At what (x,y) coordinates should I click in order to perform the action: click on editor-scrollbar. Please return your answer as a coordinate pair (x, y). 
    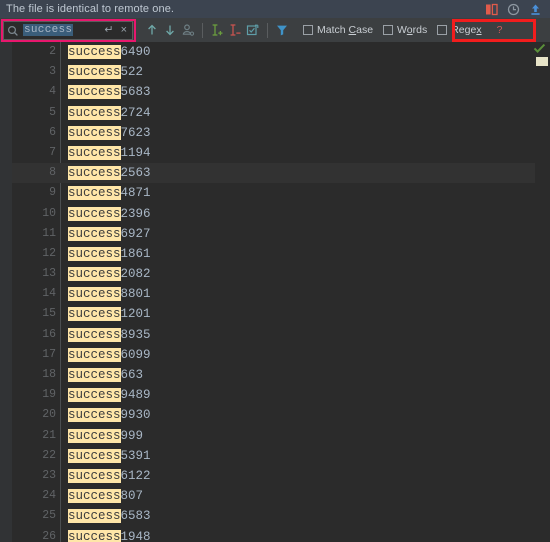
    Looking at the image, I should click on (542, 292).